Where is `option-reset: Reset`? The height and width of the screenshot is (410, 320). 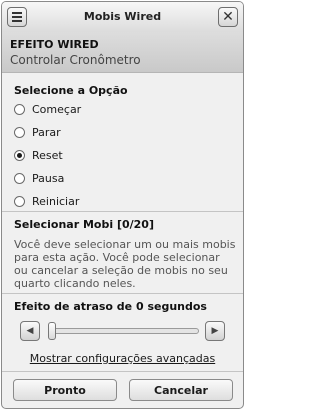
option-reset: Reset is located at coordinates (38, 155).